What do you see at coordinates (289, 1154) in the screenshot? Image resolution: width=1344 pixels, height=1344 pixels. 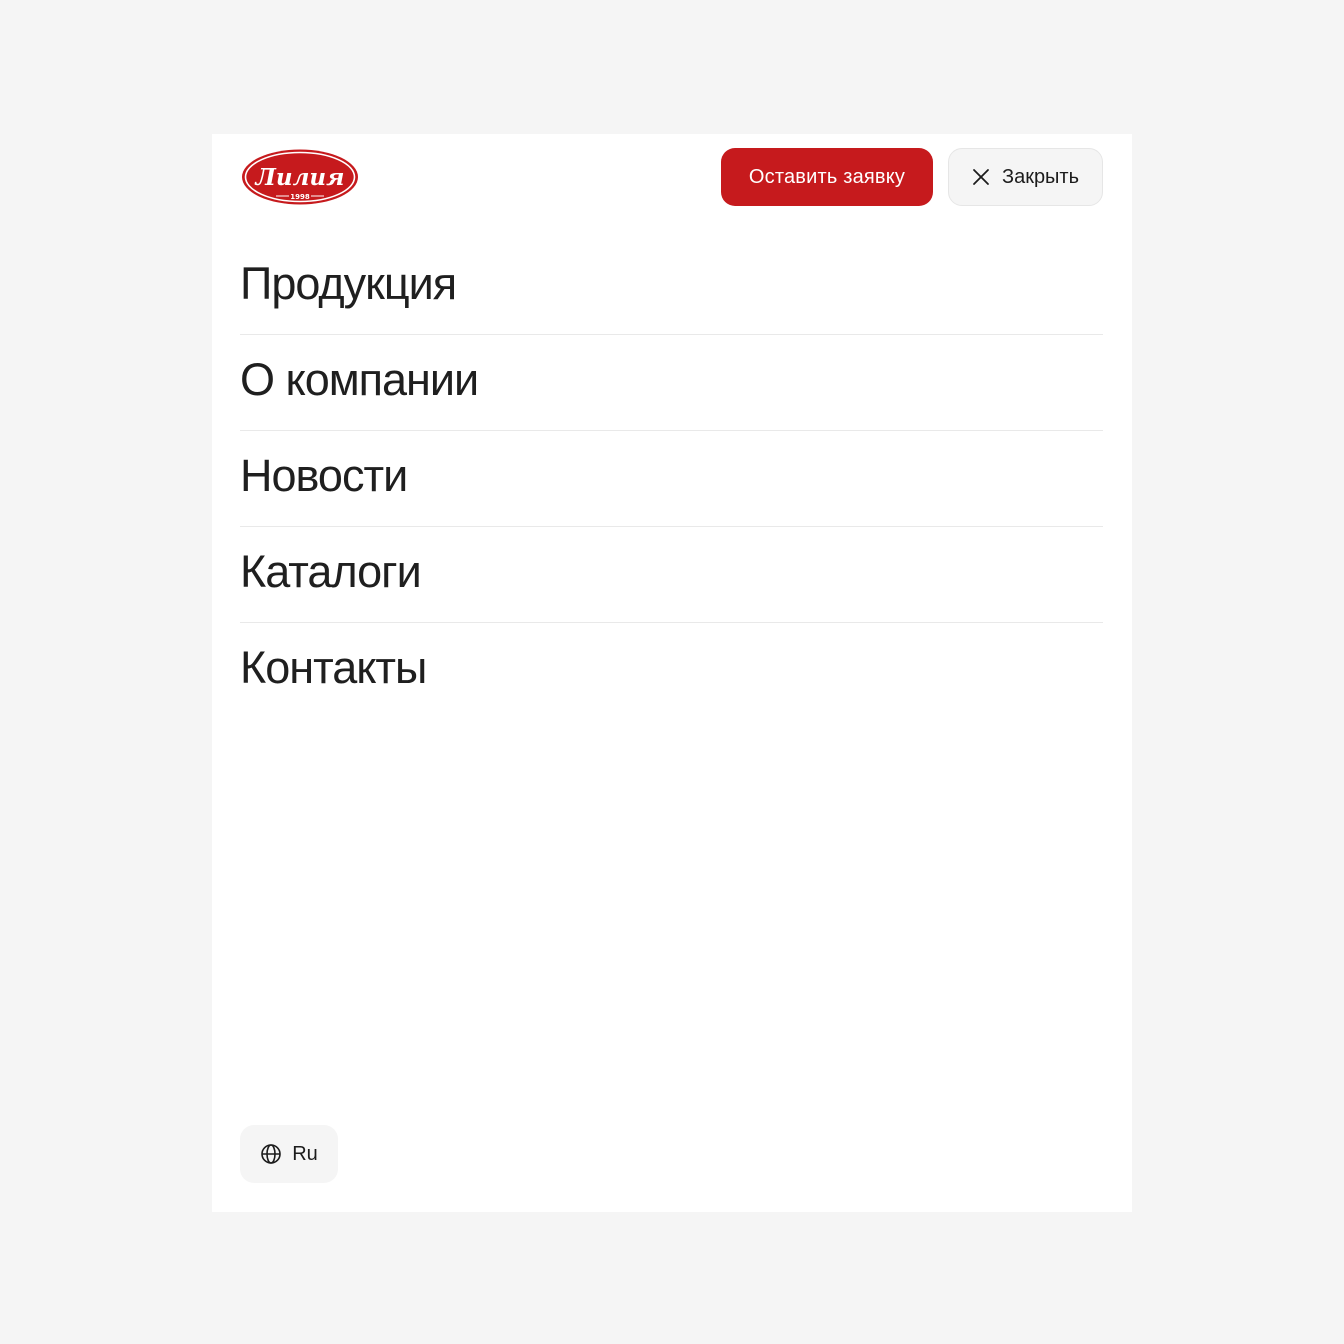 I see `language-switcher: Ru` at bounding box center [289, 1154].